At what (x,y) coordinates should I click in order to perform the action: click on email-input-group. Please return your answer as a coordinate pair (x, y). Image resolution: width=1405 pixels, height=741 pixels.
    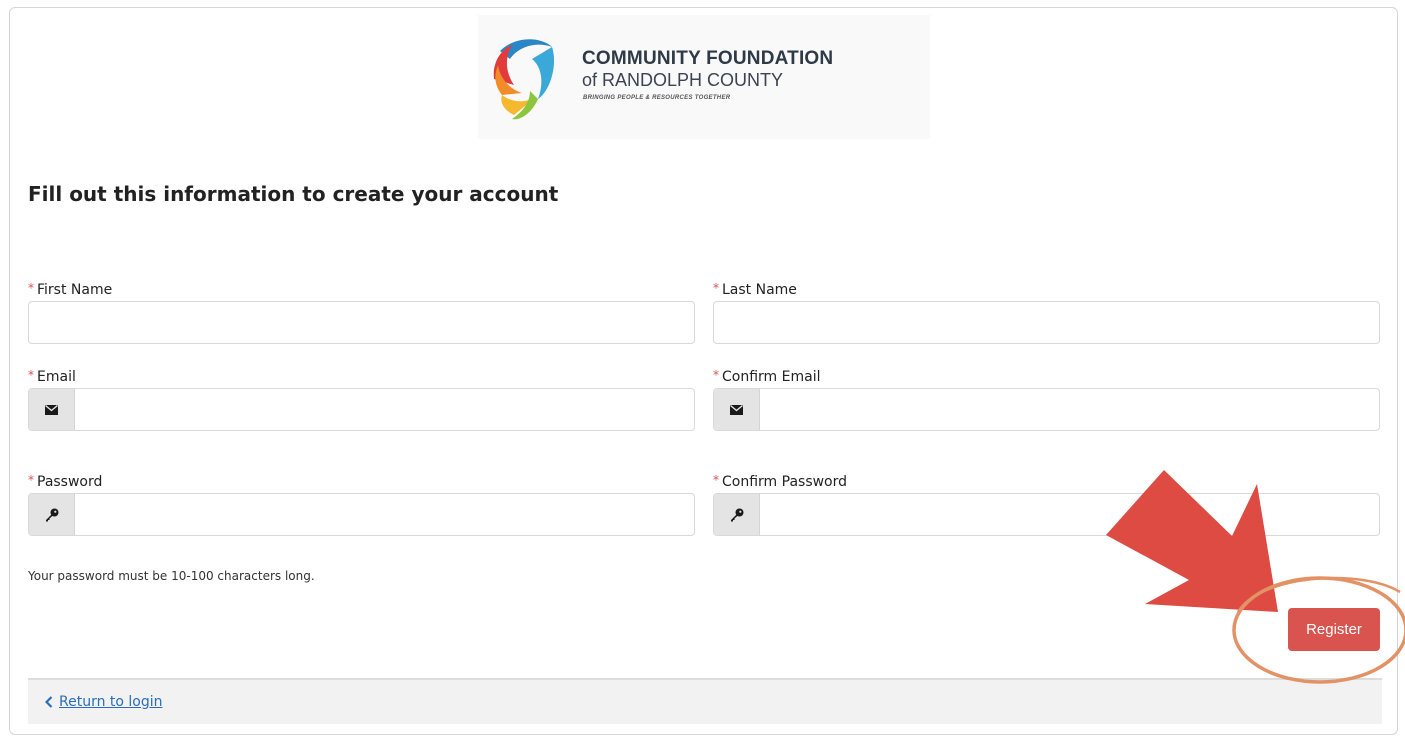
    Looking at the image, I should click on (361, 409).